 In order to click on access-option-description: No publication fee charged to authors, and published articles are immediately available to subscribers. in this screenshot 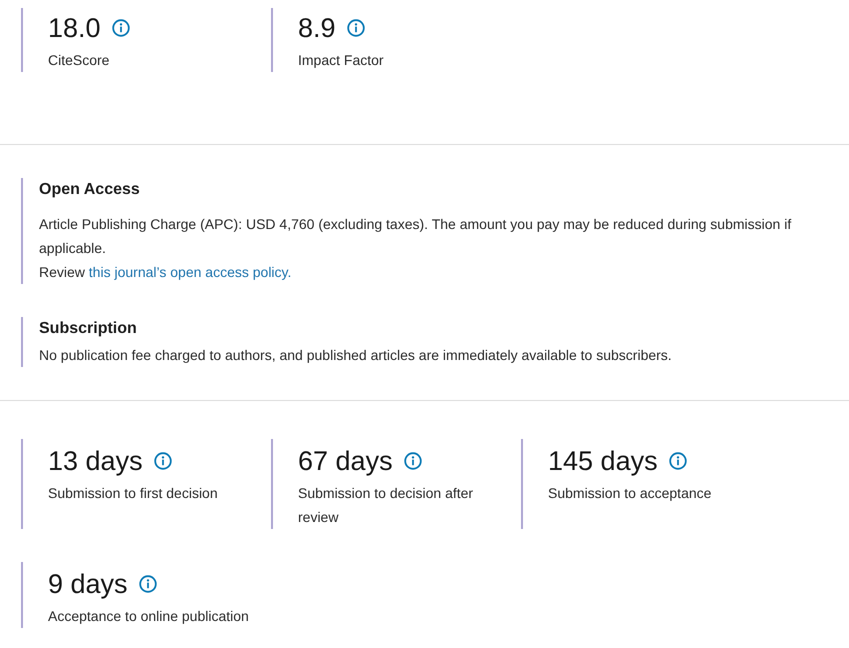, I will do `click(356, 355)`.